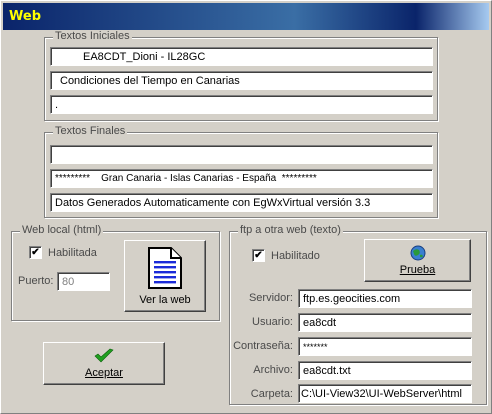 This screenshot has height=414, width=492. I want to click on password-input, so click(385, 346).